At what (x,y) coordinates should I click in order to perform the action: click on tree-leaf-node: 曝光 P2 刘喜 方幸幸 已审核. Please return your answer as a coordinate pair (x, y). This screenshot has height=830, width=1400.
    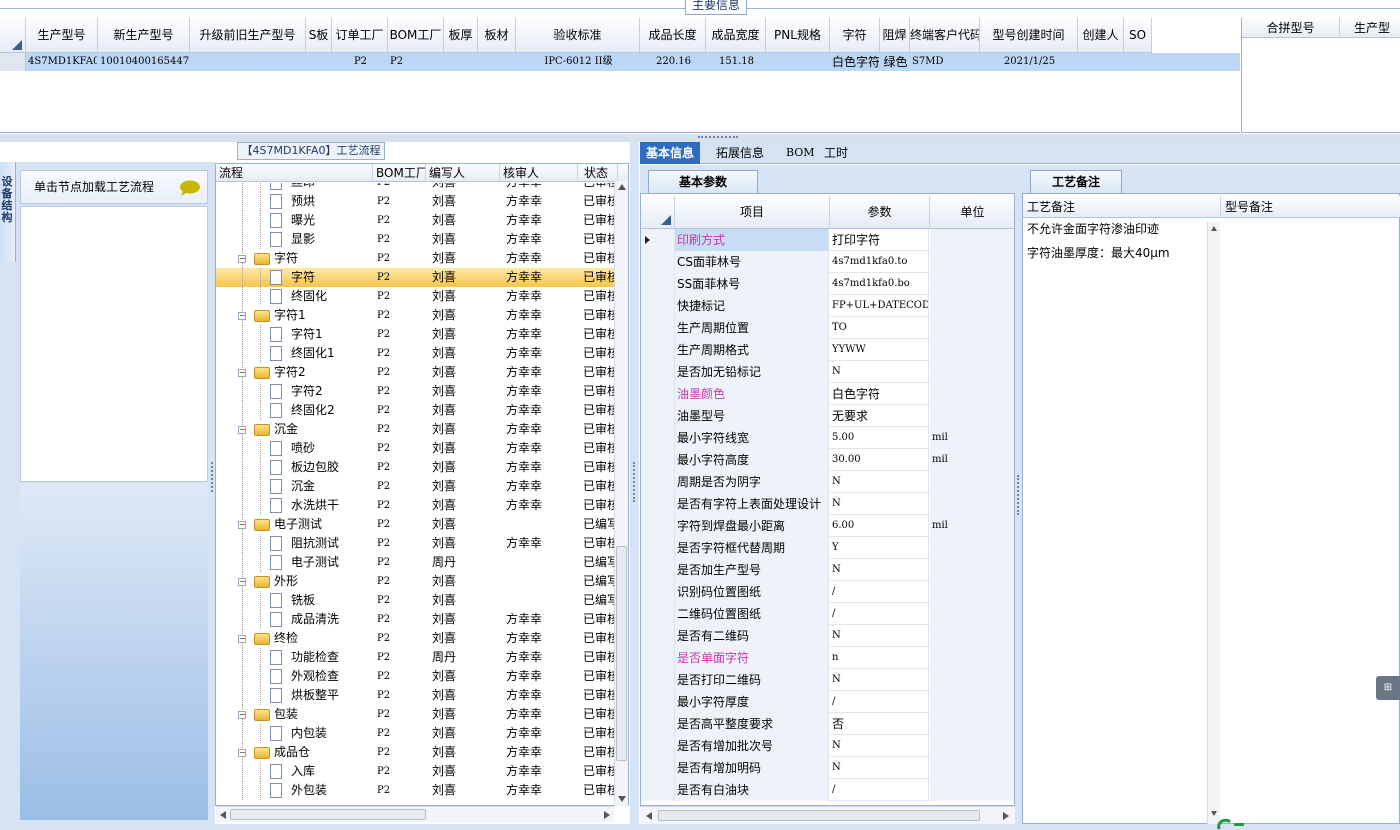
    Looking at the image, I should click on (416, 220).